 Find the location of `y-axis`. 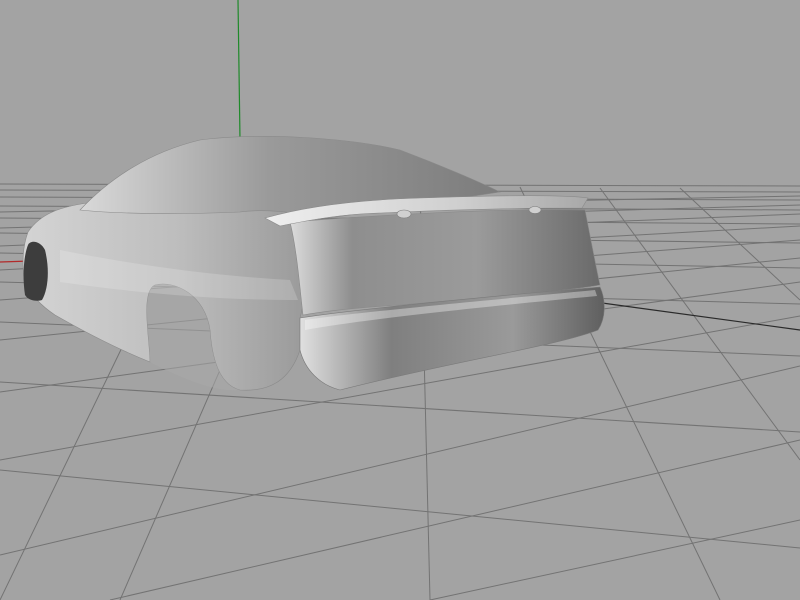

y-axis is located at coordinates (239, 70).